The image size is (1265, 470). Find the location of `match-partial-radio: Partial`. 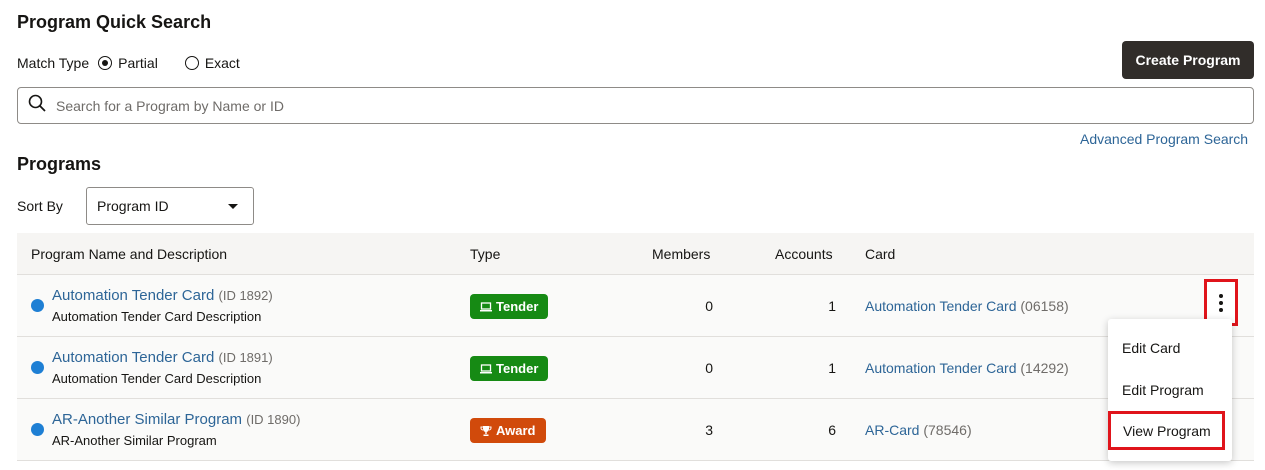

match-partial-radio: Partial is located at coordinates (128, 63).